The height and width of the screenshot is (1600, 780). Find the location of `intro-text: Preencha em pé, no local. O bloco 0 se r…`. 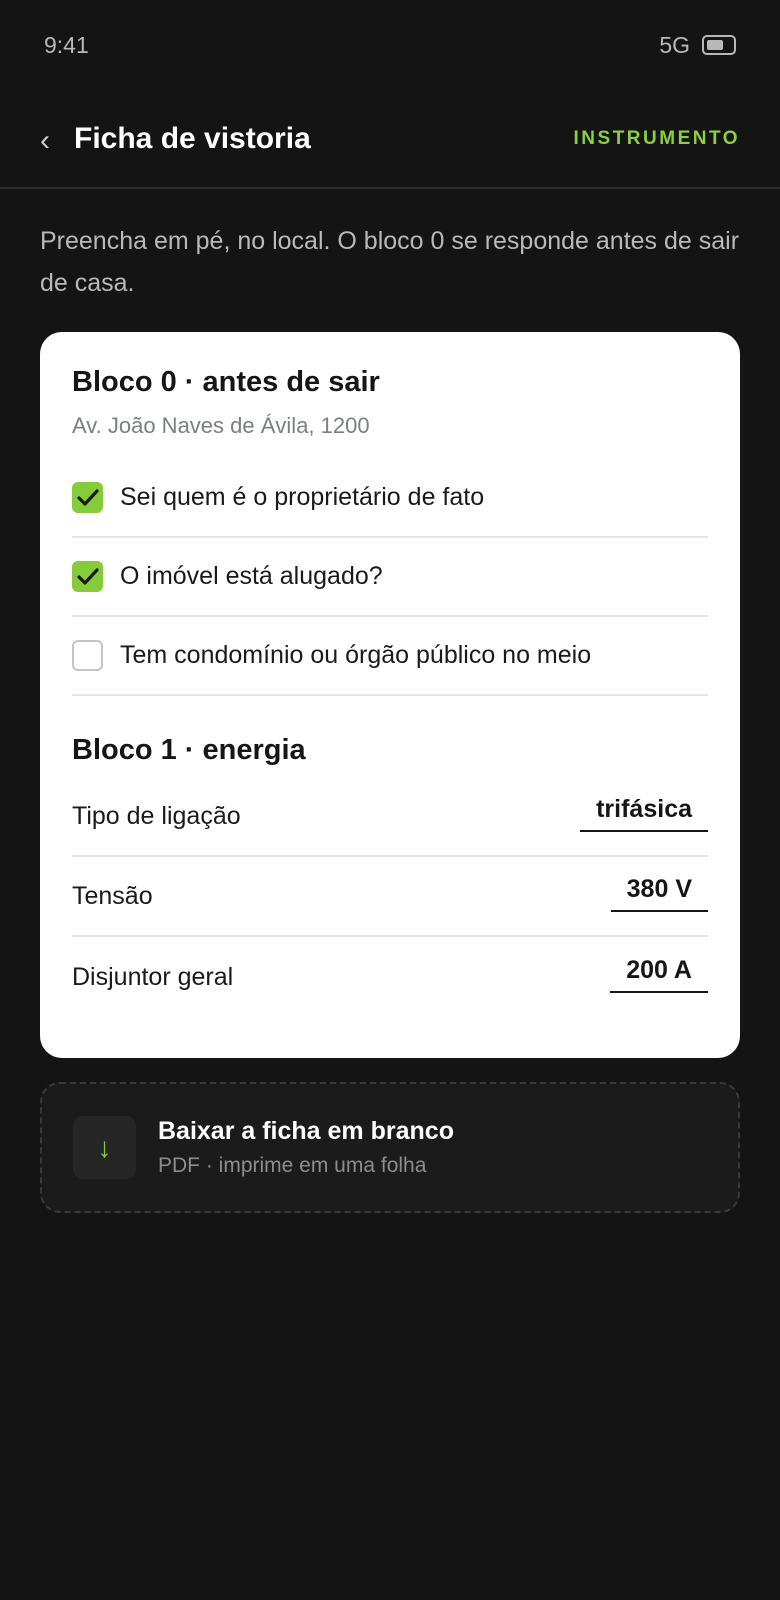

intro-text: Preencha em pé, no local. O bloco 0 se r… is located at coordinates (390, 262).